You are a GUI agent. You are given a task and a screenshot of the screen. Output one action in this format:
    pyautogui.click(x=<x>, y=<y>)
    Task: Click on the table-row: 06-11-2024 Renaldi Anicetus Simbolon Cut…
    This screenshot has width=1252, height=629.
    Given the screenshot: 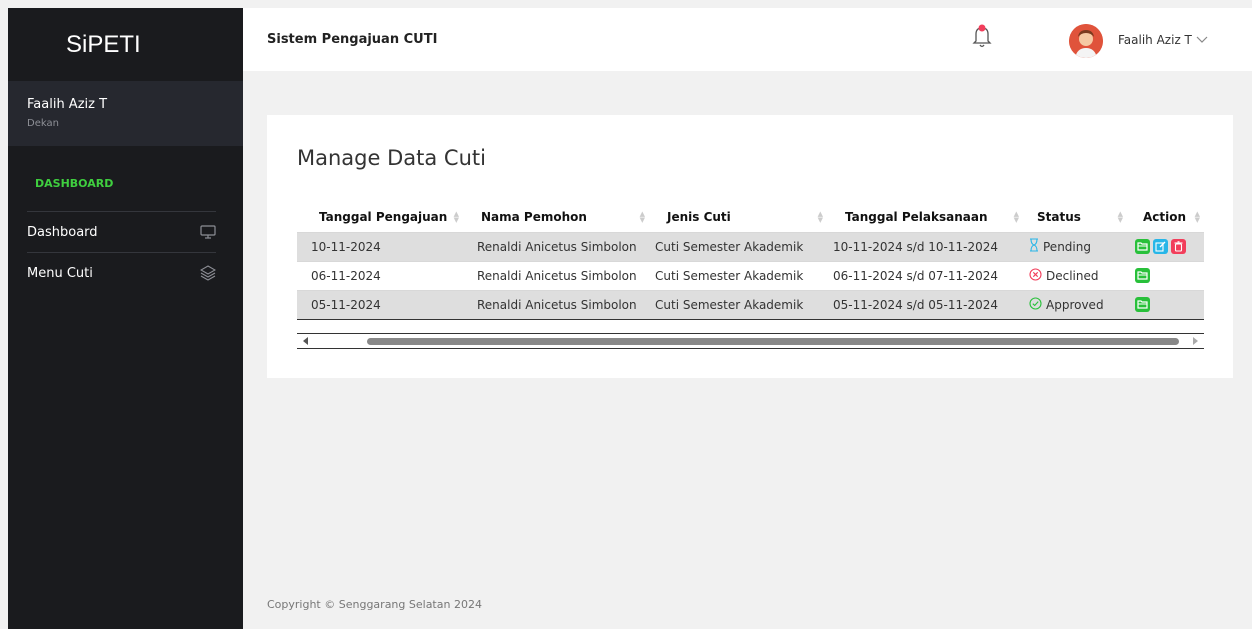 What is the action you would take?
    pyautogui.click(x=750, y=275)
    